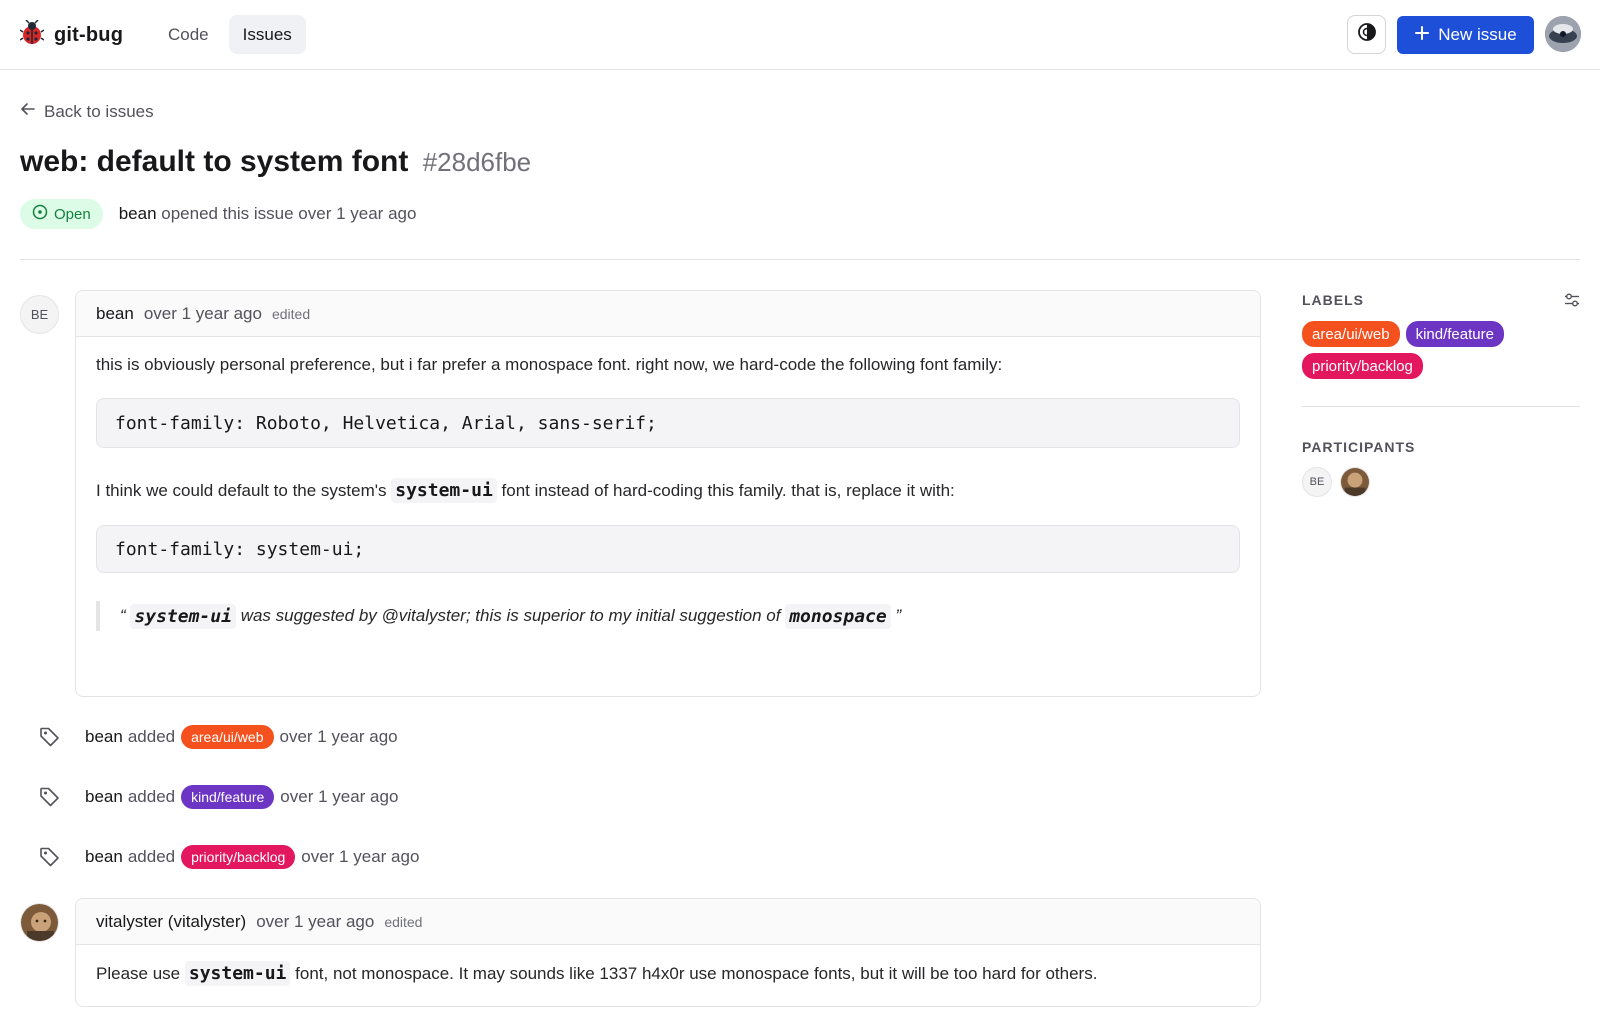 The image size is (1600, 1019). Describe the element at coordinates (1359, 447) in the screenshot. I see `participants-heading: PARTICIPANTS` at that location.